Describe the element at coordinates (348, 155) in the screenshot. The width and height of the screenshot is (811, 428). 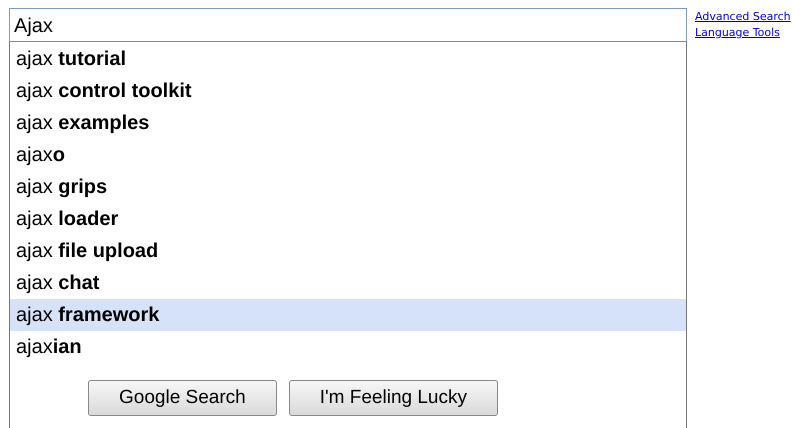
I see `suggestion-item: ajaxo` at that location.